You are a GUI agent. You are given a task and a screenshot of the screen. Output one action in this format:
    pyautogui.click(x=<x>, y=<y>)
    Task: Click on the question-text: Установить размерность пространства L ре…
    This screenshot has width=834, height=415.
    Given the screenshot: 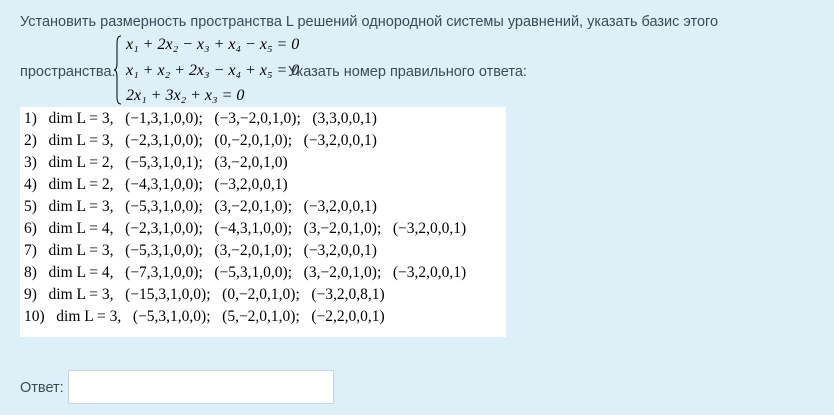 What is the action you would take?
    pyautogui.click(x=369, y=22)
    